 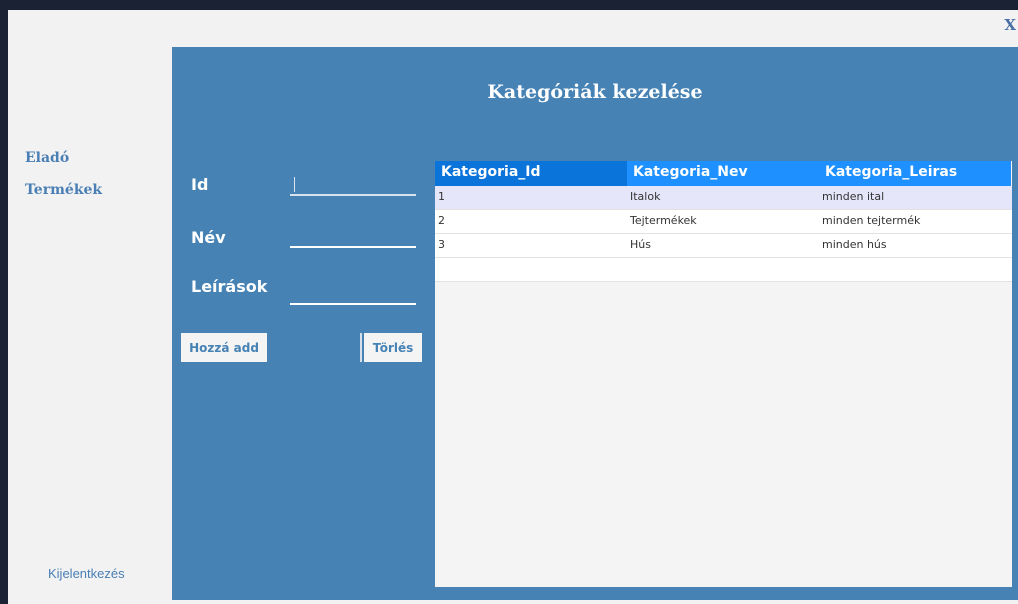 I want to click on button-divider, so click(x=361, y=347).